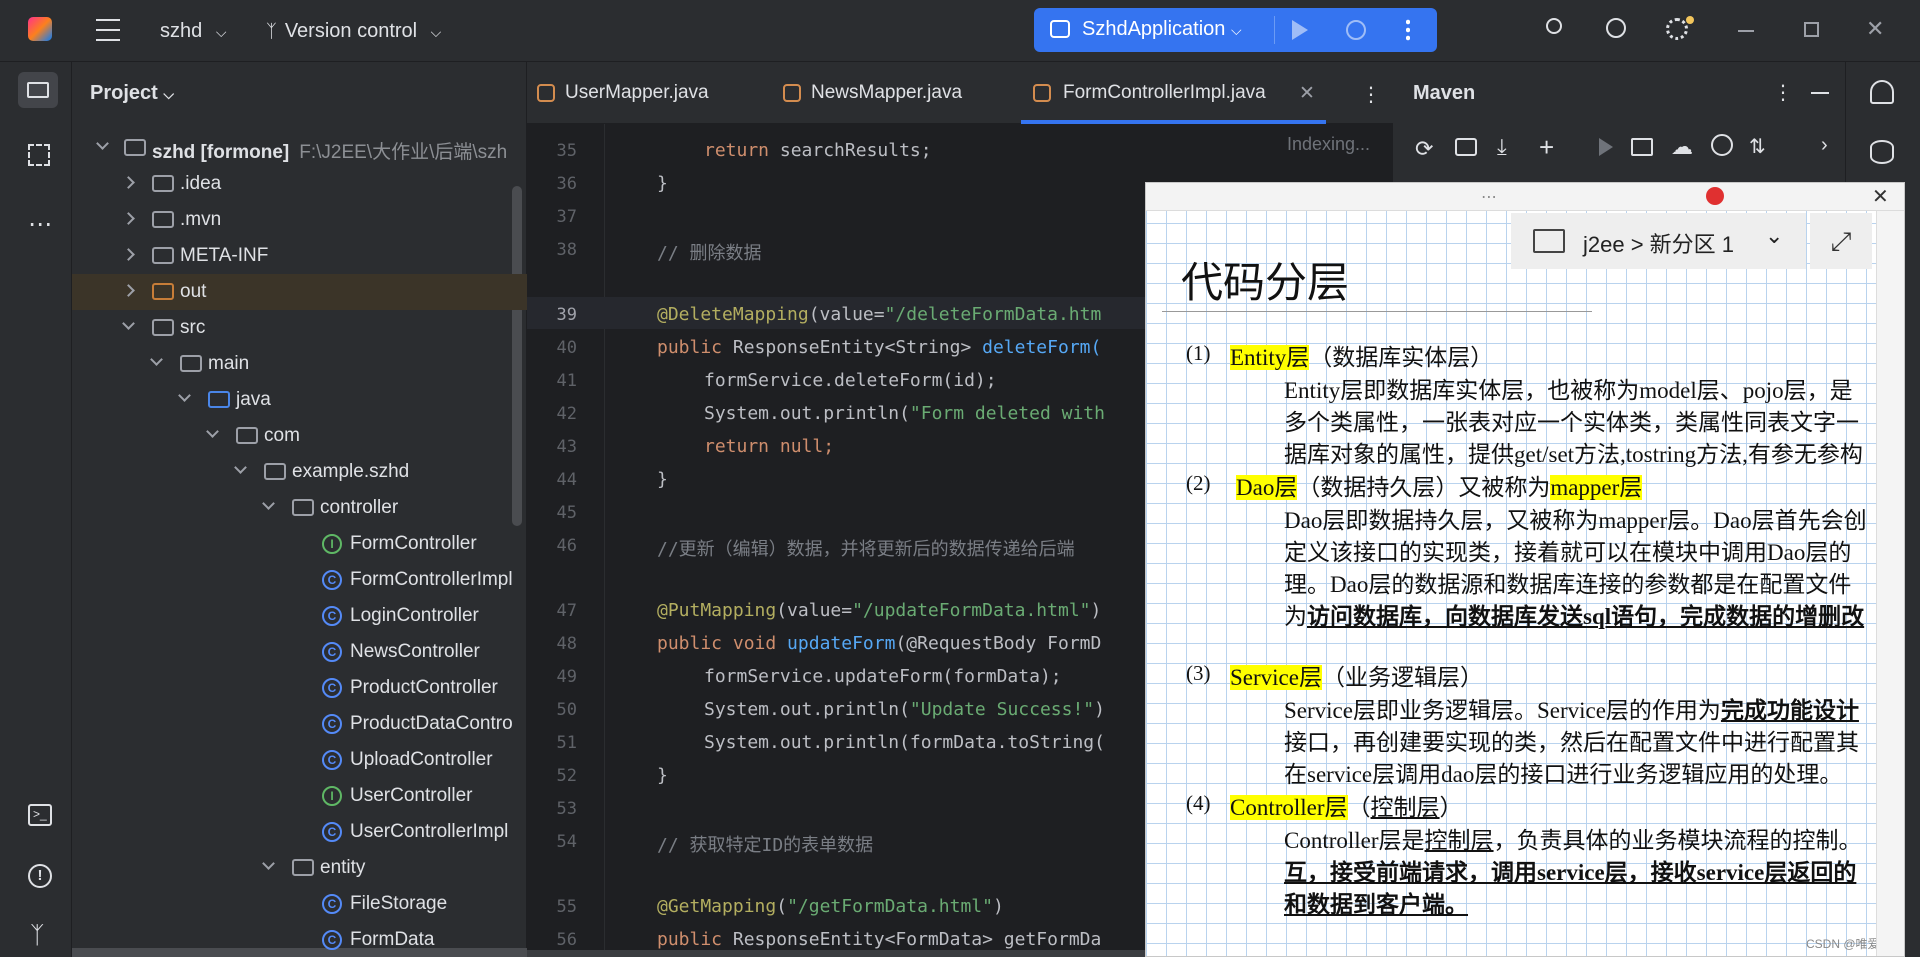 Image resolution: width=1920 pixels, height=957 pixels. What do you see at coordinates (201, 183) in the screenshot?
I see `tree-item-label: .idea` at bounding box center [201, 183].